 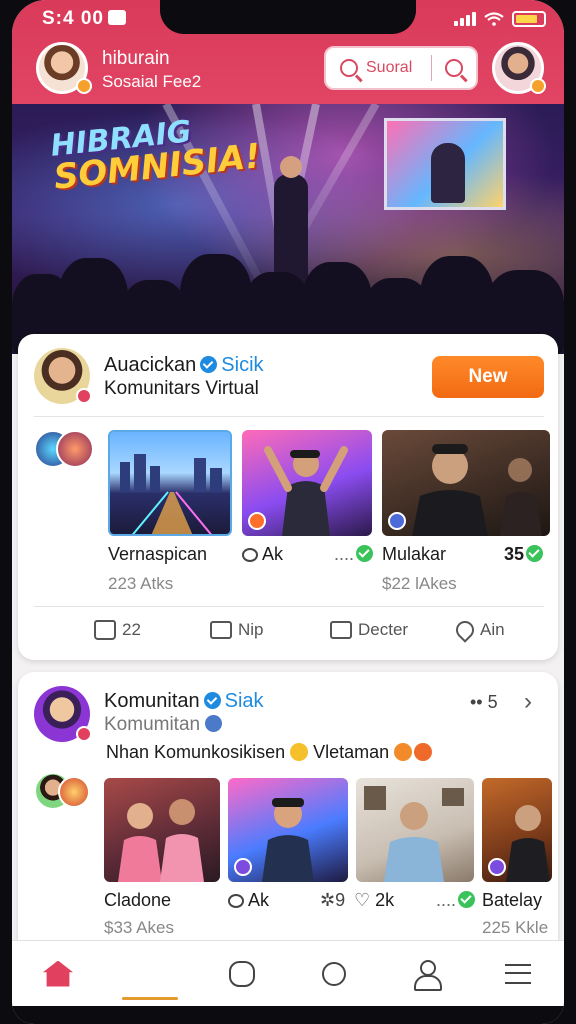 What do you see at coordinates (299, 752) in the screenshot?
I see `sun-icon` at bounding box center [299, 752].